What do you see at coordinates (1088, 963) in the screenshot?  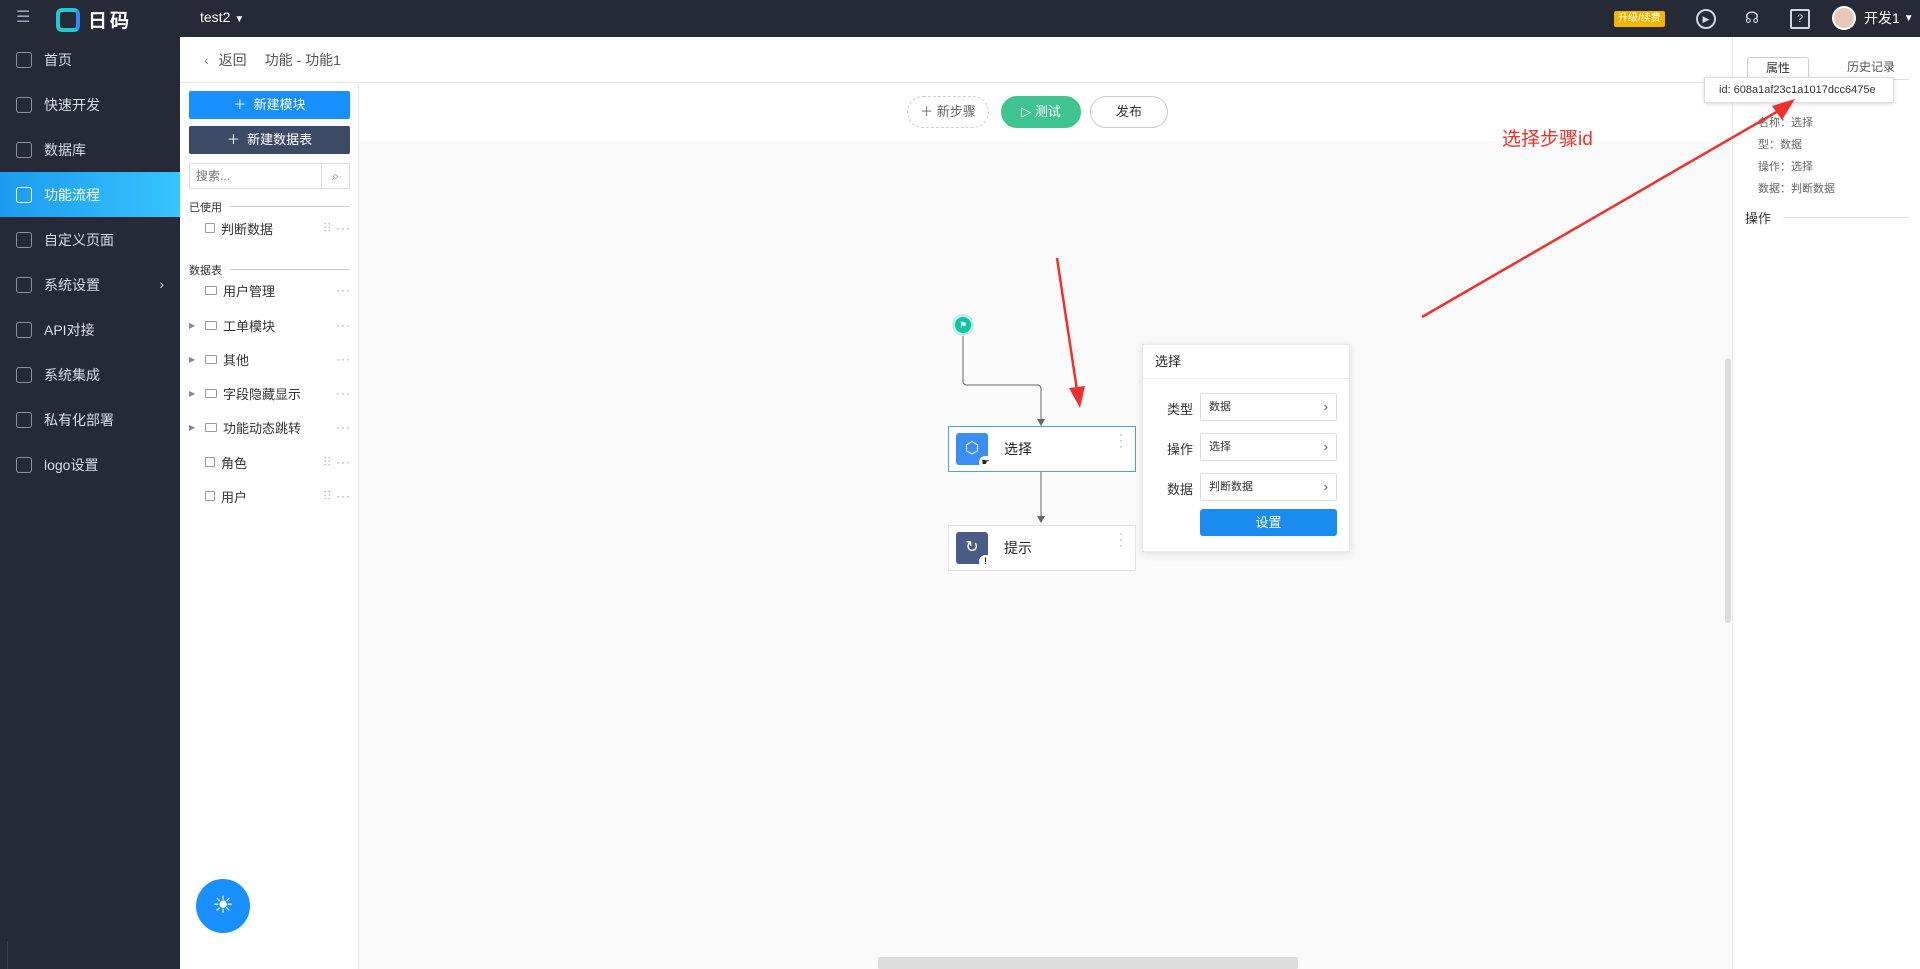 I see `horizontal-scrollbar` at bounding box center [1088, 963].